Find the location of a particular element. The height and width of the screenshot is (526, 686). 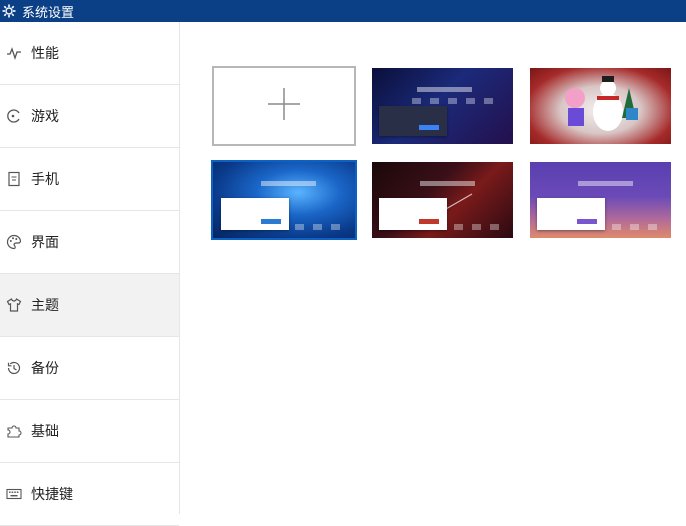

window-title: 系统设置 is located at coordinates (48, 13).